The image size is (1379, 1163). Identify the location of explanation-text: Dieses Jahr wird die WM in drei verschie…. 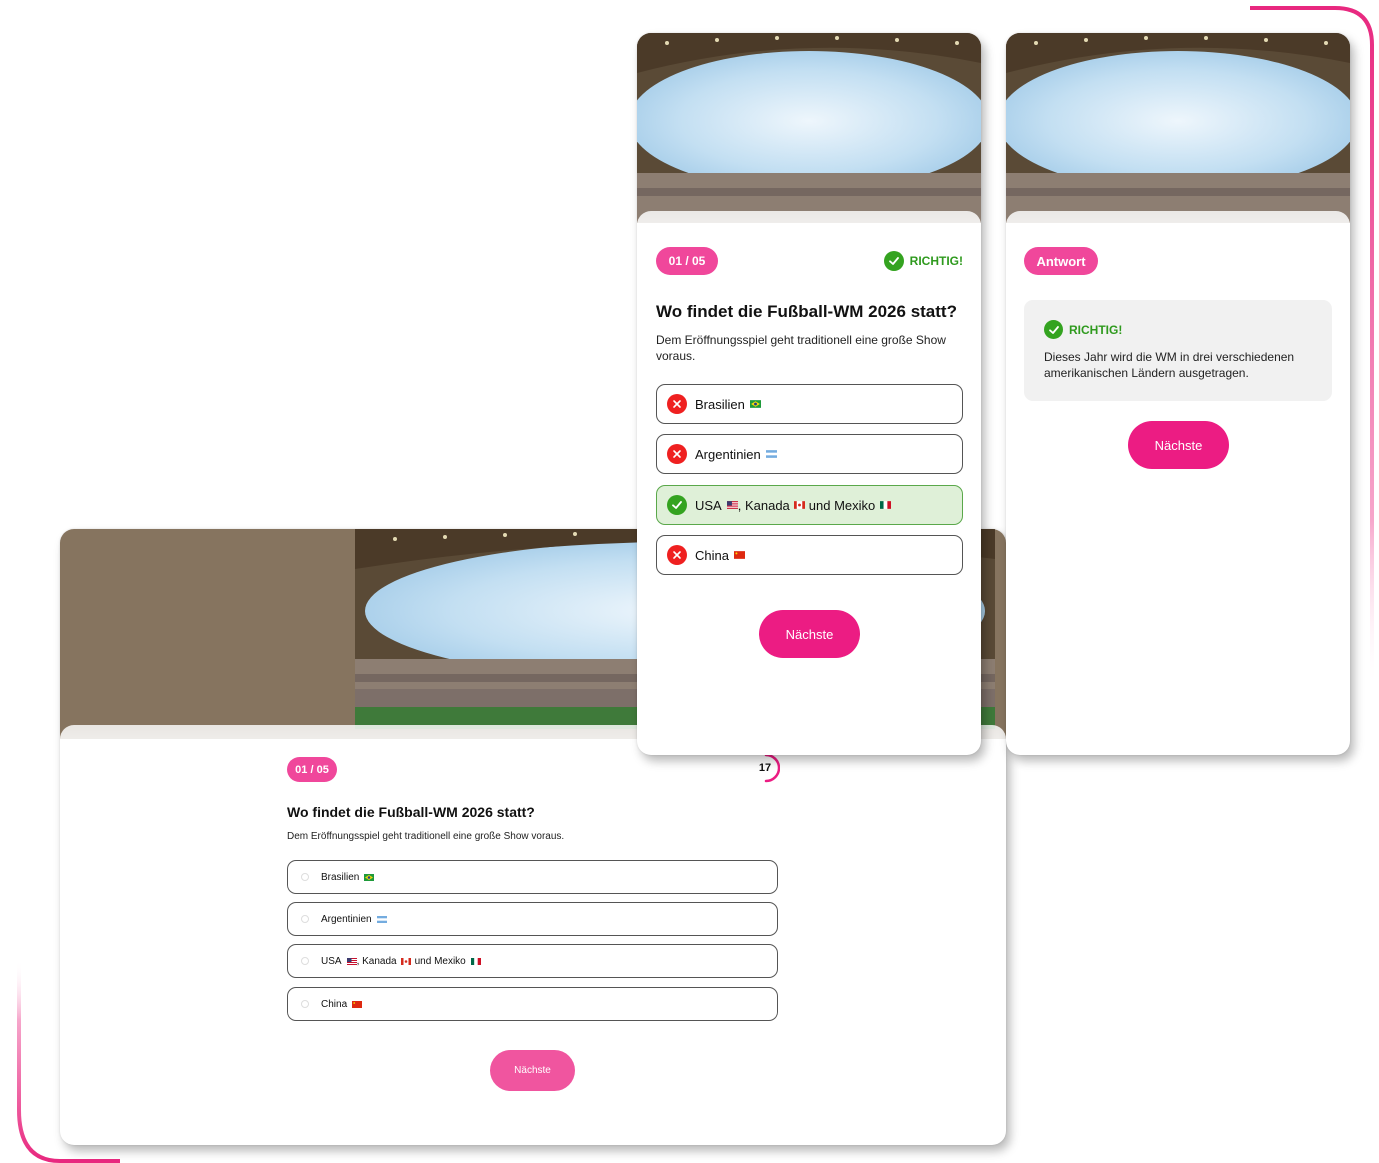
(1169, 365).